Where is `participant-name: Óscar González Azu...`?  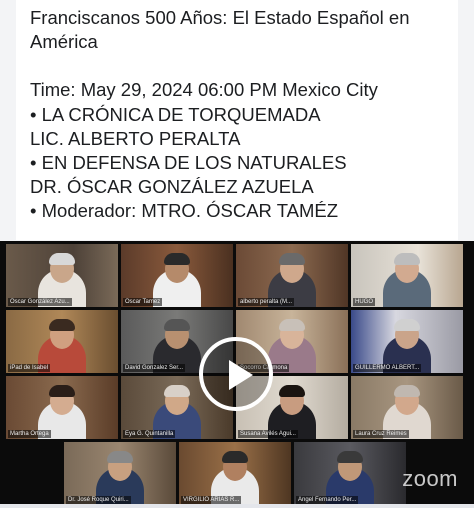
participant-name: Óscar González Azu... is located at coordinates (40, 302).